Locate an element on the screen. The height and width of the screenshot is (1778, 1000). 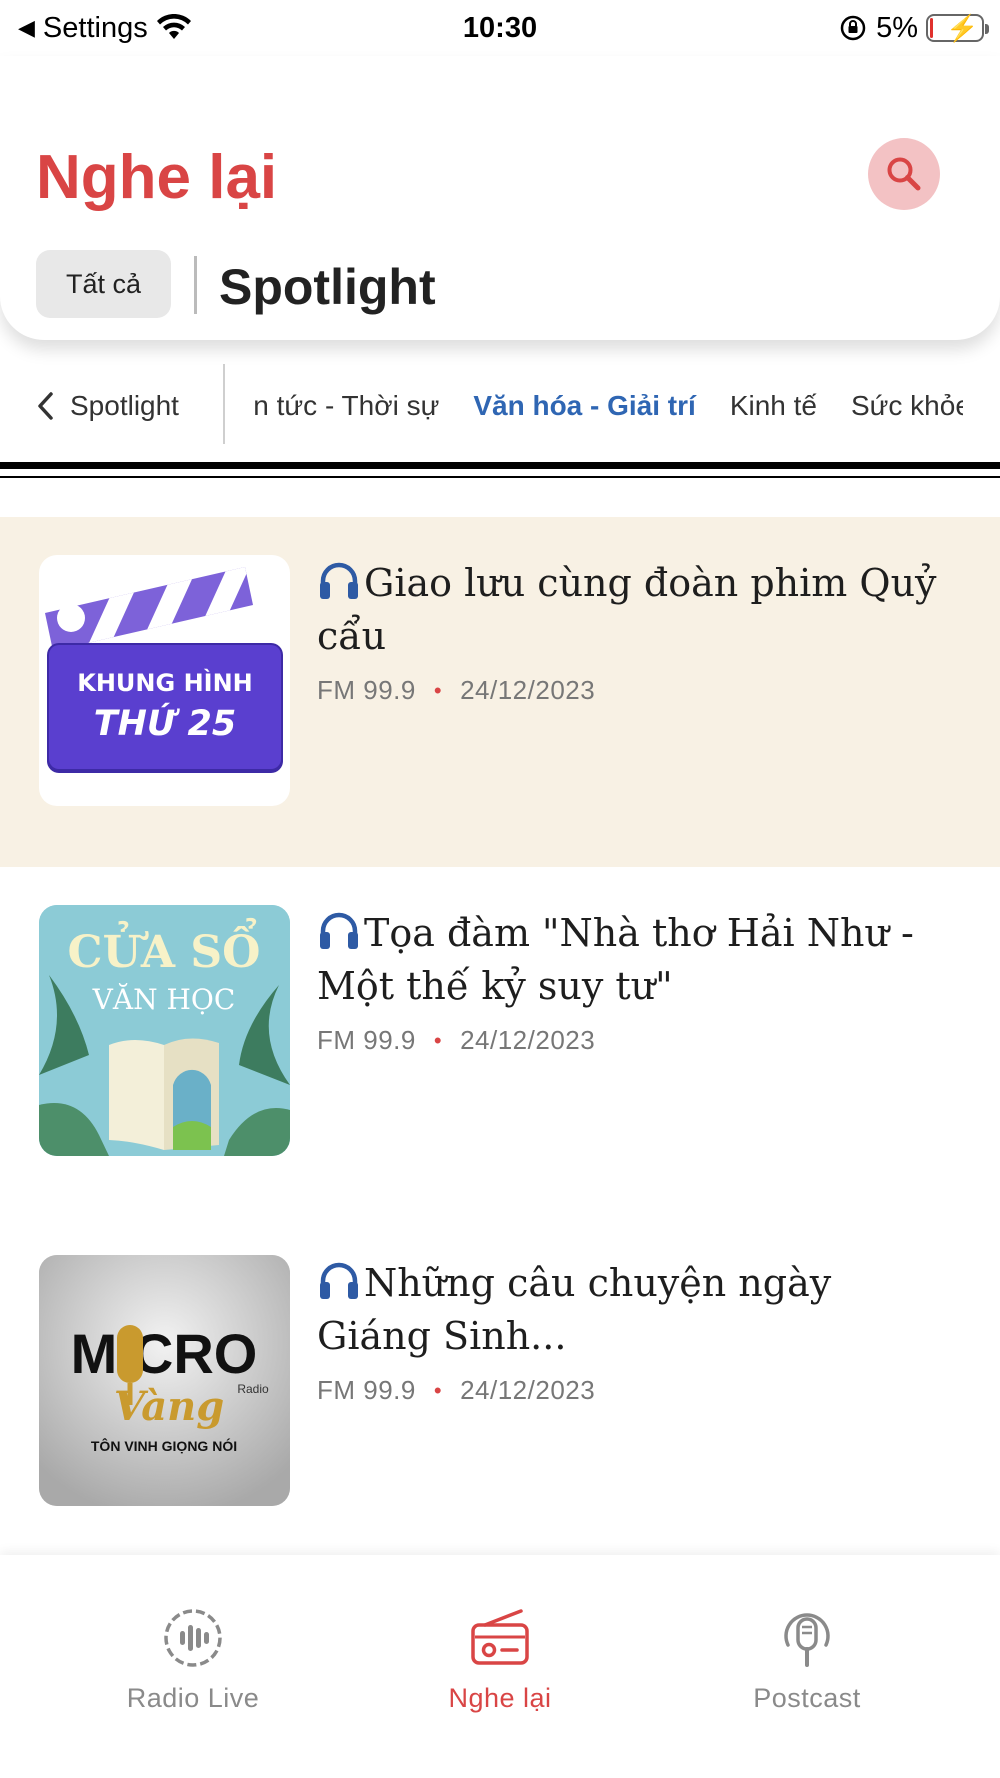
bottom-nav: Radio Live Nghe lại Postcast is located at coordinates (500, 1666).